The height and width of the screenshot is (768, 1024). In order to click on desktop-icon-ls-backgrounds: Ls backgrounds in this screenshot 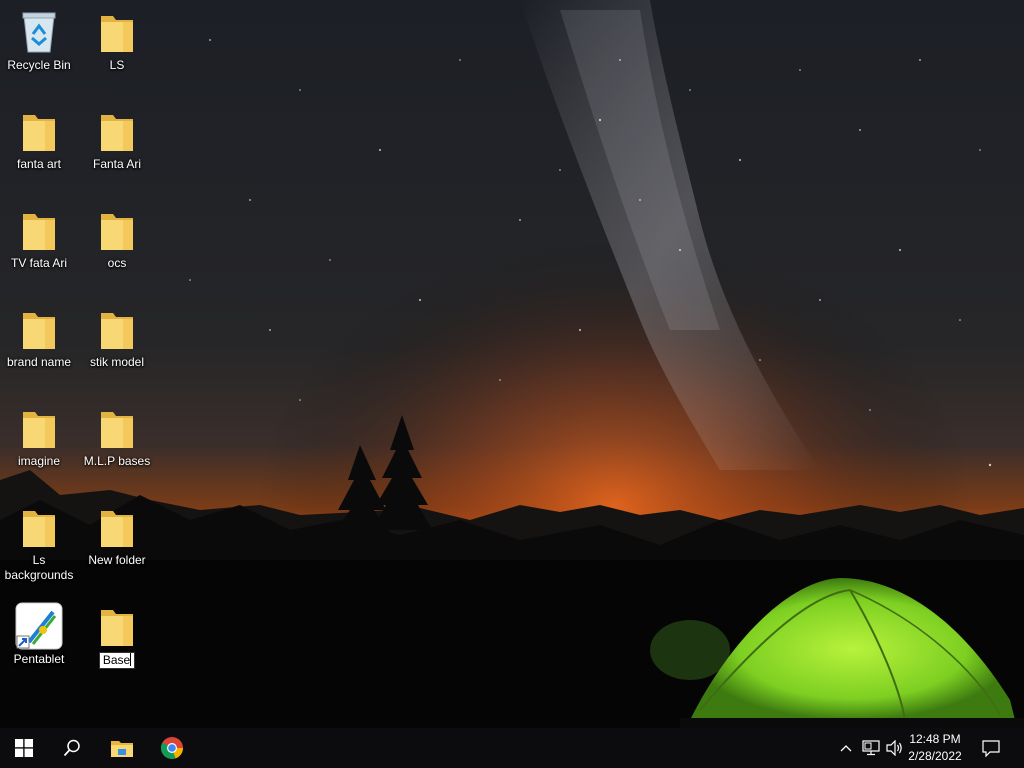, I will do `click(39, 541)`.